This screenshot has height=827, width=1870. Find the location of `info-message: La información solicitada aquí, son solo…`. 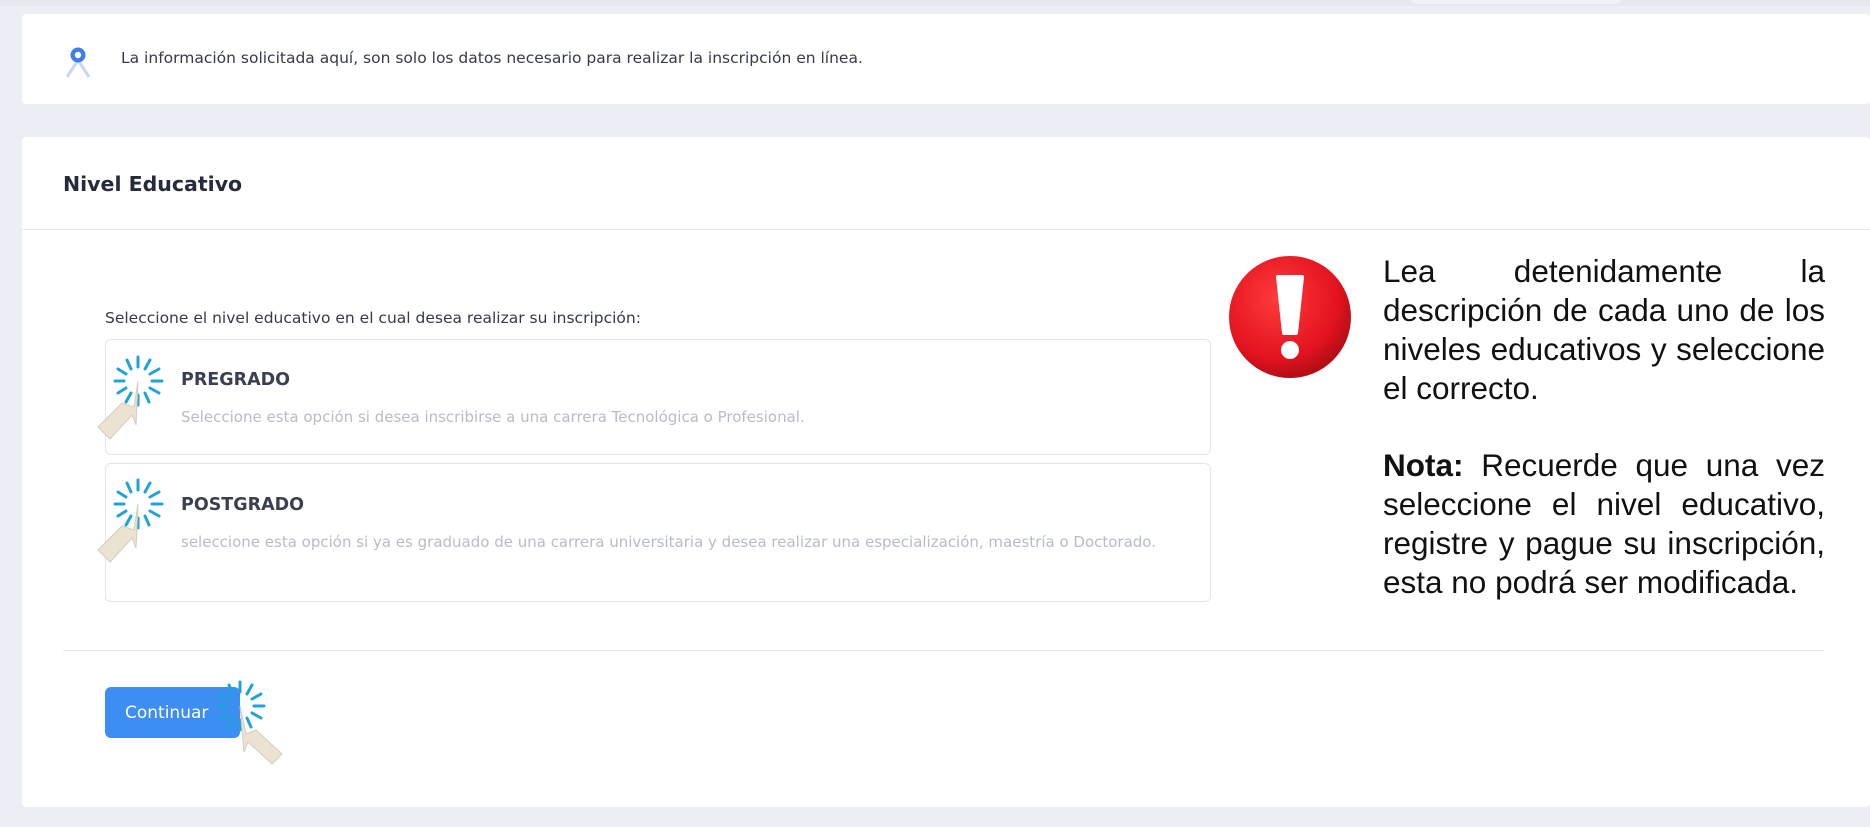

info-message: La información solicitada aquí, son solo… is located at coordinates (492, 58).